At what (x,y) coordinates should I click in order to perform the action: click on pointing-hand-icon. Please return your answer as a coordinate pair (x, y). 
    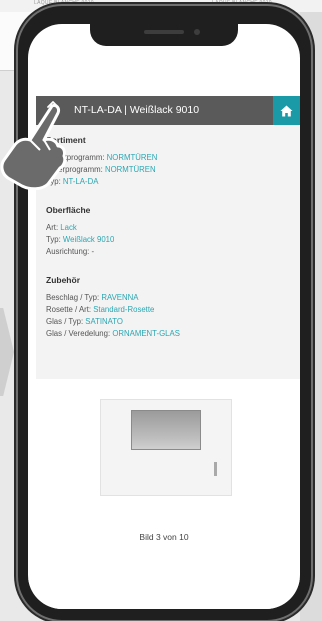
    Looking at the image, I should click on (33, 147).